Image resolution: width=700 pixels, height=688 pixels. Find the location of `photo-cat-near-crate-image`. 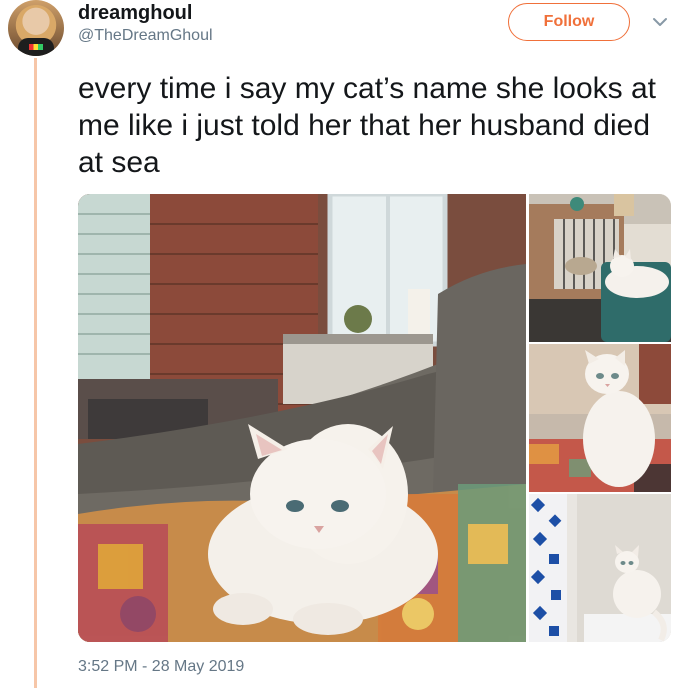

photo-cat-near-crate-image is located at coordinates (600, 268).